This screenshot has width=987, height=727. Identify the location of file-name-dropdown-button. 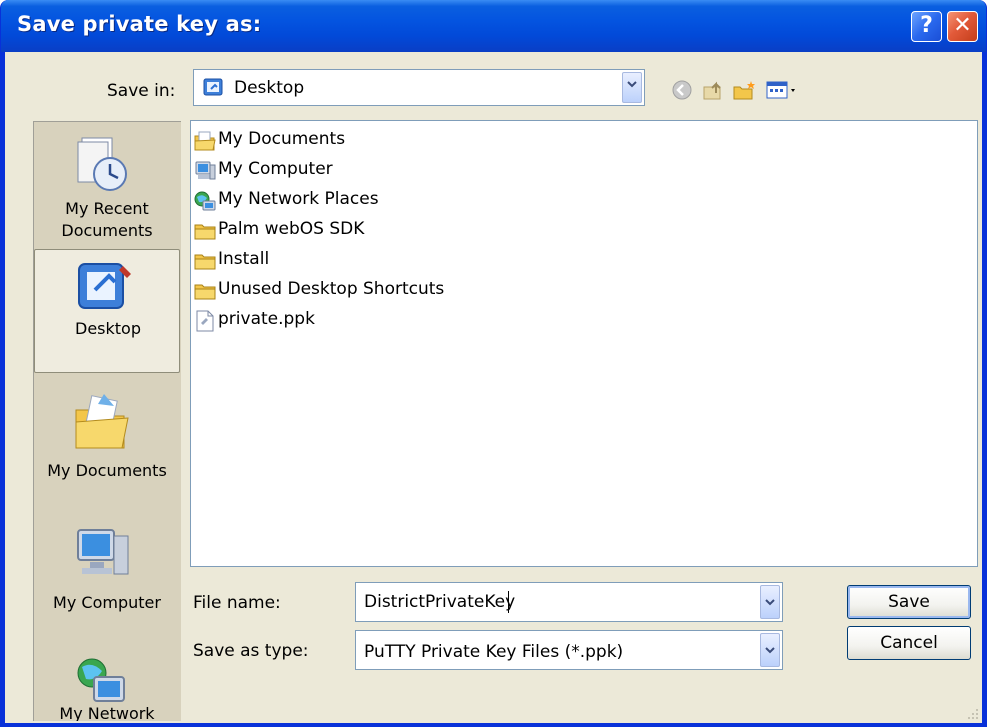
(770, 602).